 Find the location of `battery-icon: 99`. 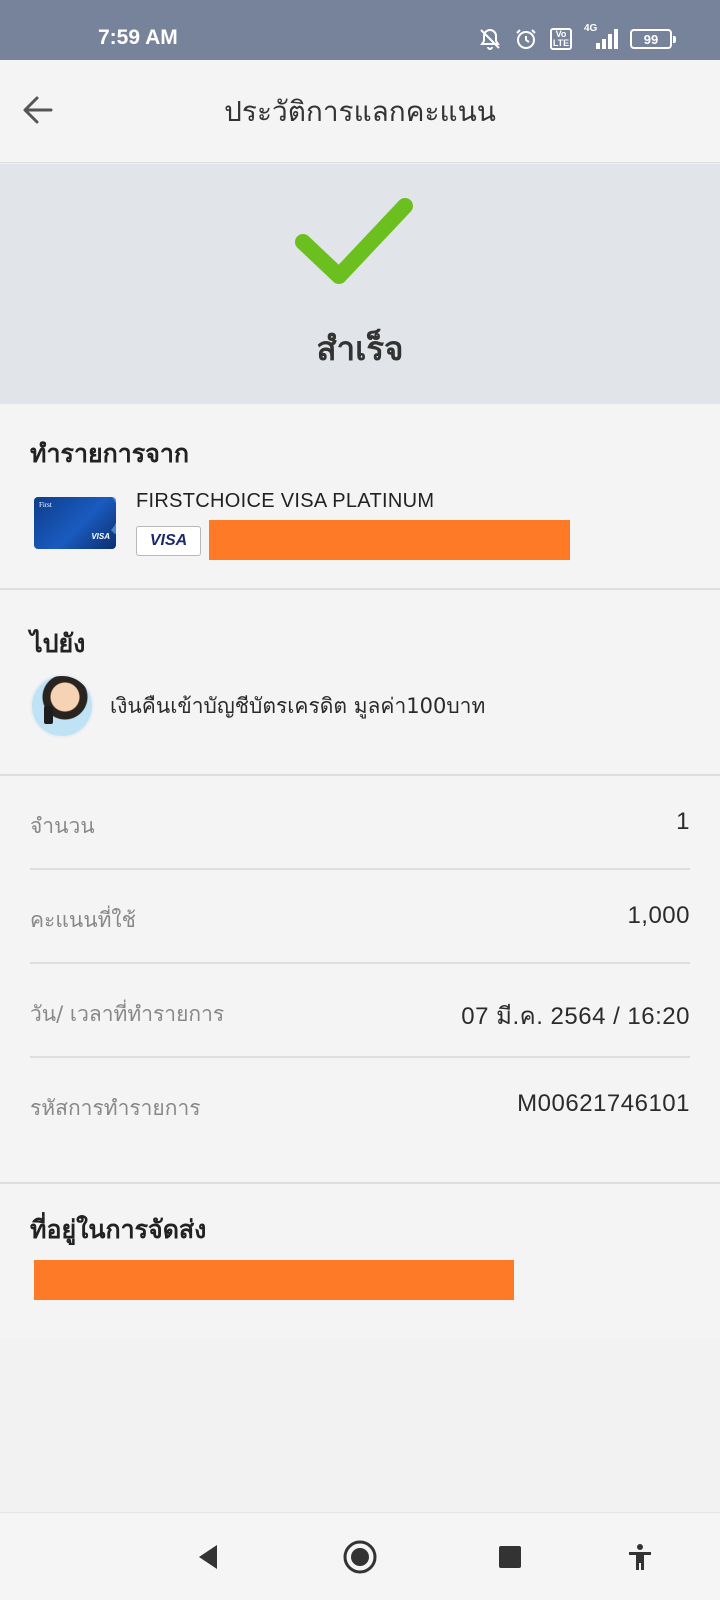

battery-icon: 99 is located at coordinates (653, 39).